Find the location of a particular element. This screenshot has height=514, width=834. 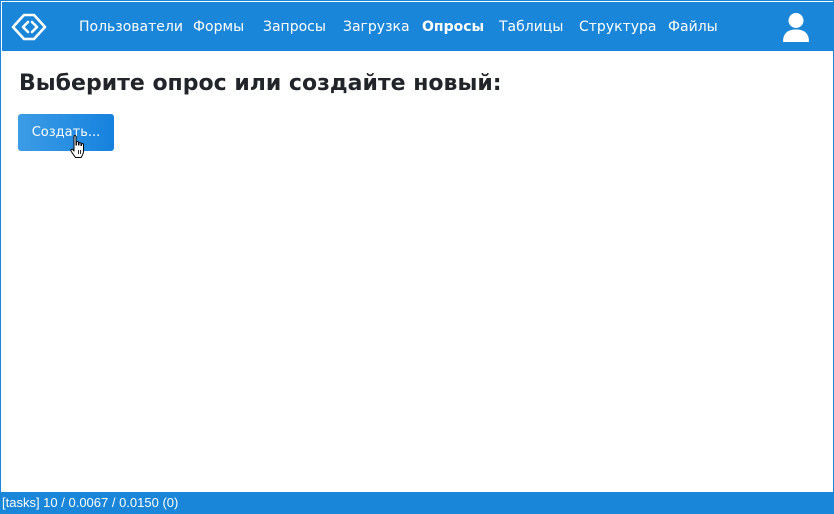

logo-icon is located at coordinates (30, 27).